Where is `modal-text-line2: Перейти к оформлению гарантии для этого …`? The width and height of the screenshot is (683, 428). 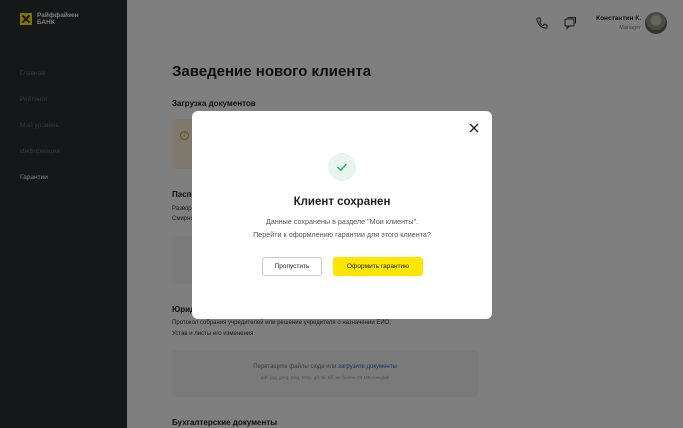 modal-text-line2: Перейти к оформлению гарантии для этого … is located at coordinates (342, 234).